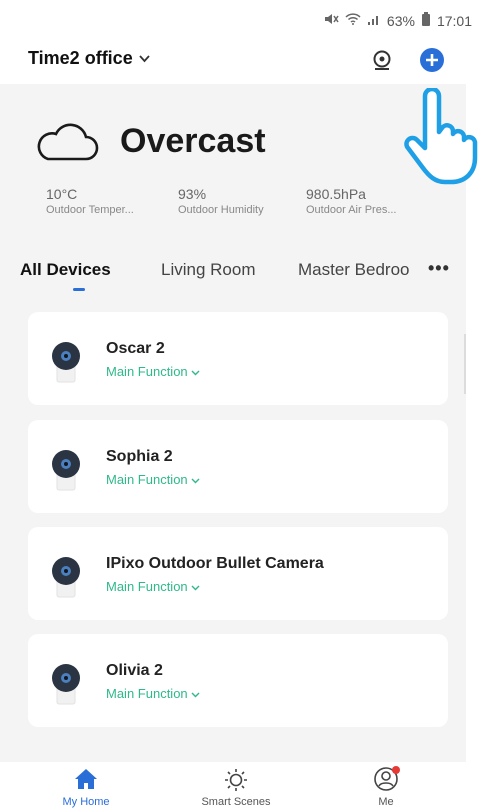  I want to click on device-card: Sophia 2 Main Function, so click(238, 466).